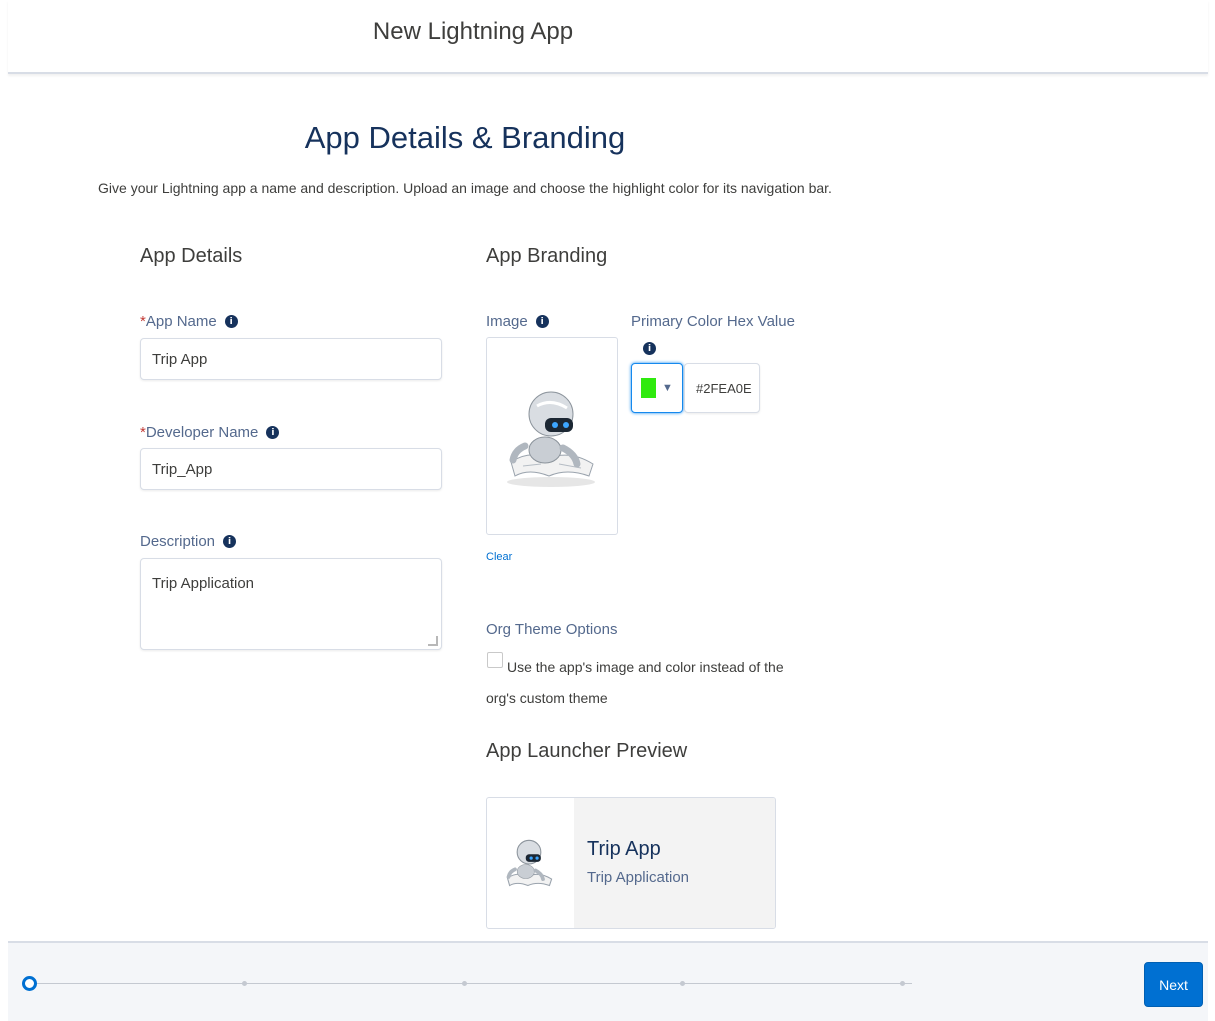  I want to click on modal-header: New Lightning App, so click(608, 37).